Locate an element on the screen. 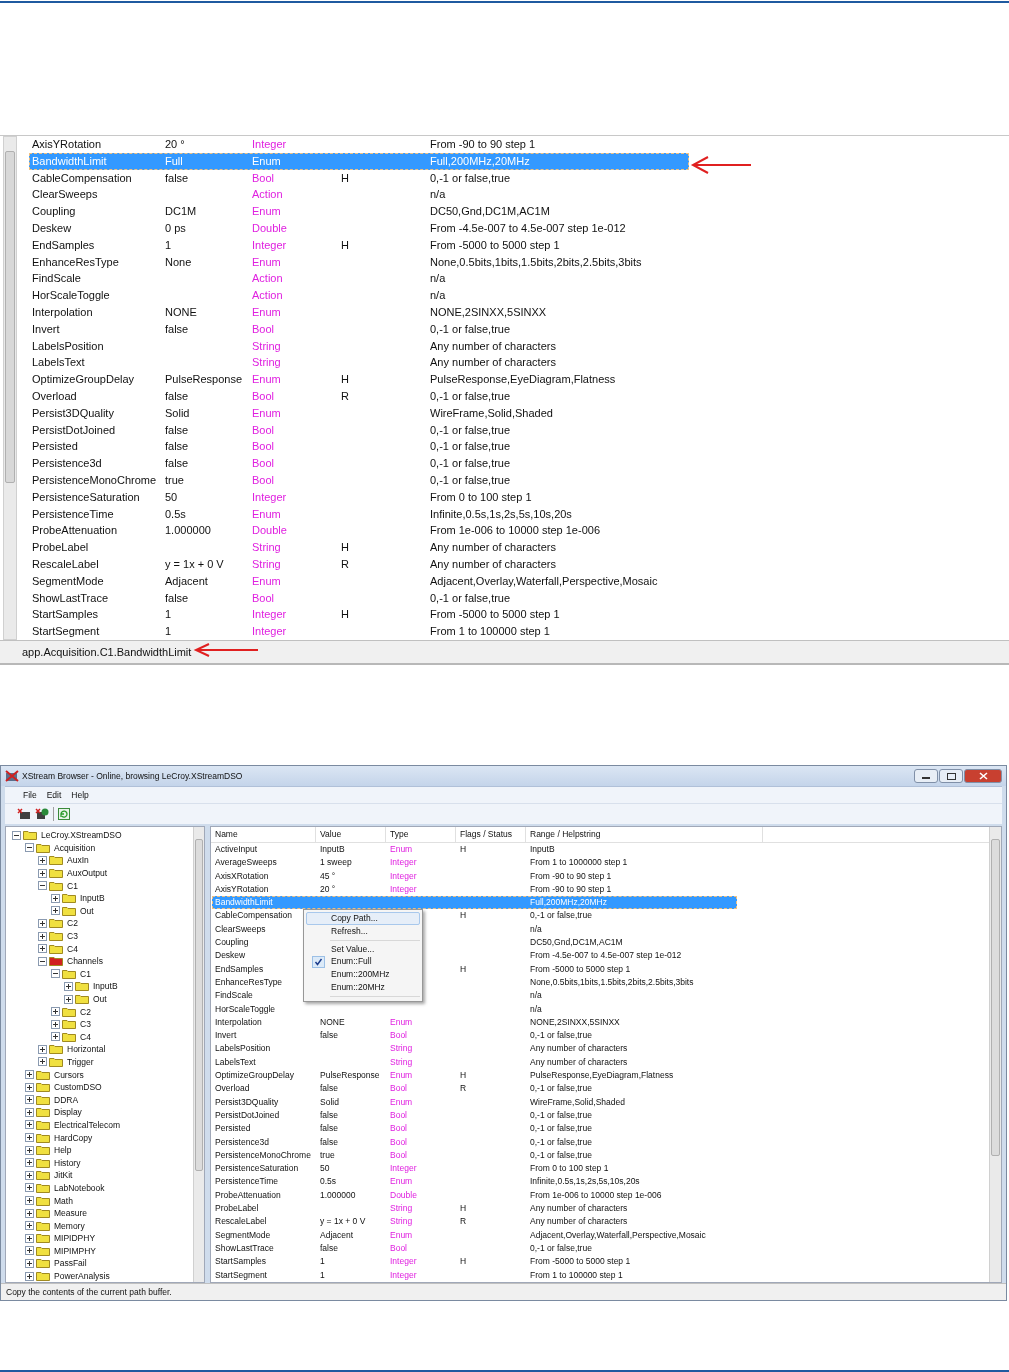 Image resolution: width=1009 pixels, height=1372 pixels. tree-item: Cursors is located at coordinates (68, 1074).